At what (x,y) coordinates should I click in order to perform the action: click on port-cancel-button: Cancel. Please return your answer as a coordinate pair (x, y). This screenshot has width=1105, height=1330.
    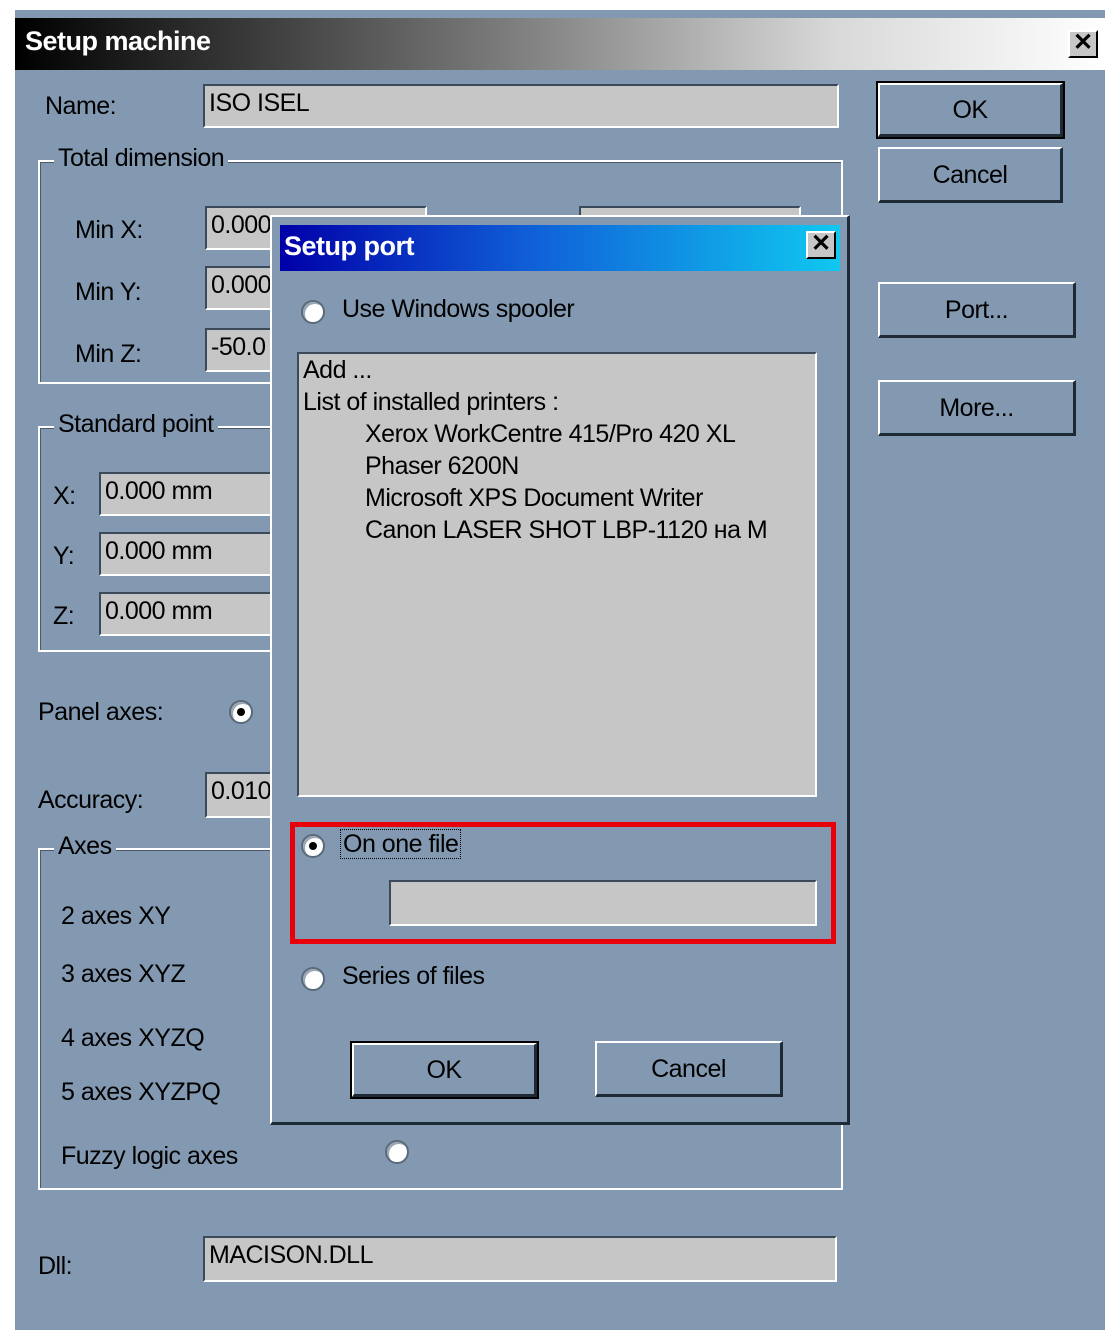
    Looking at the image, I should click on (689, 1069).